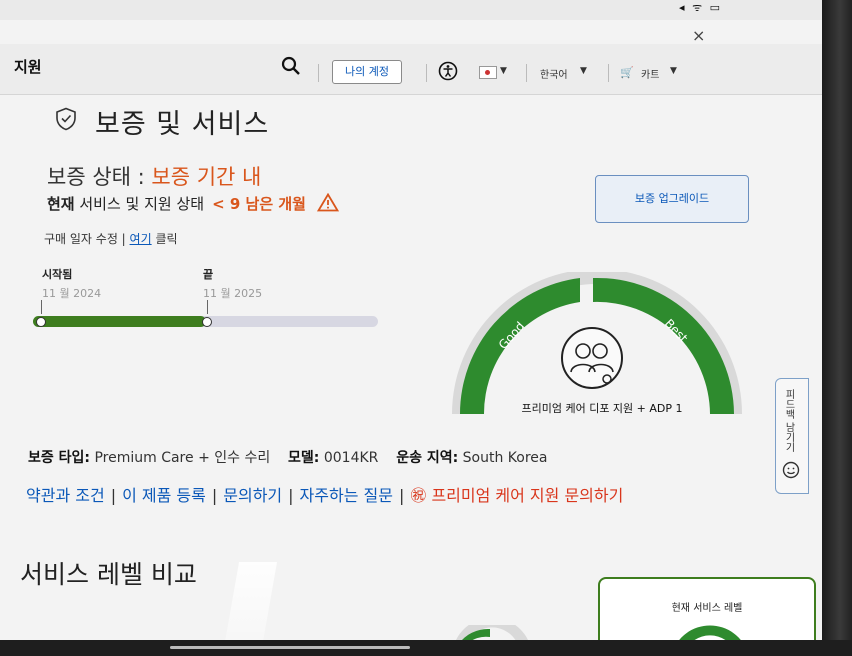 The image size is (852, 656). I want to click on search-icon, so click(291, 66).